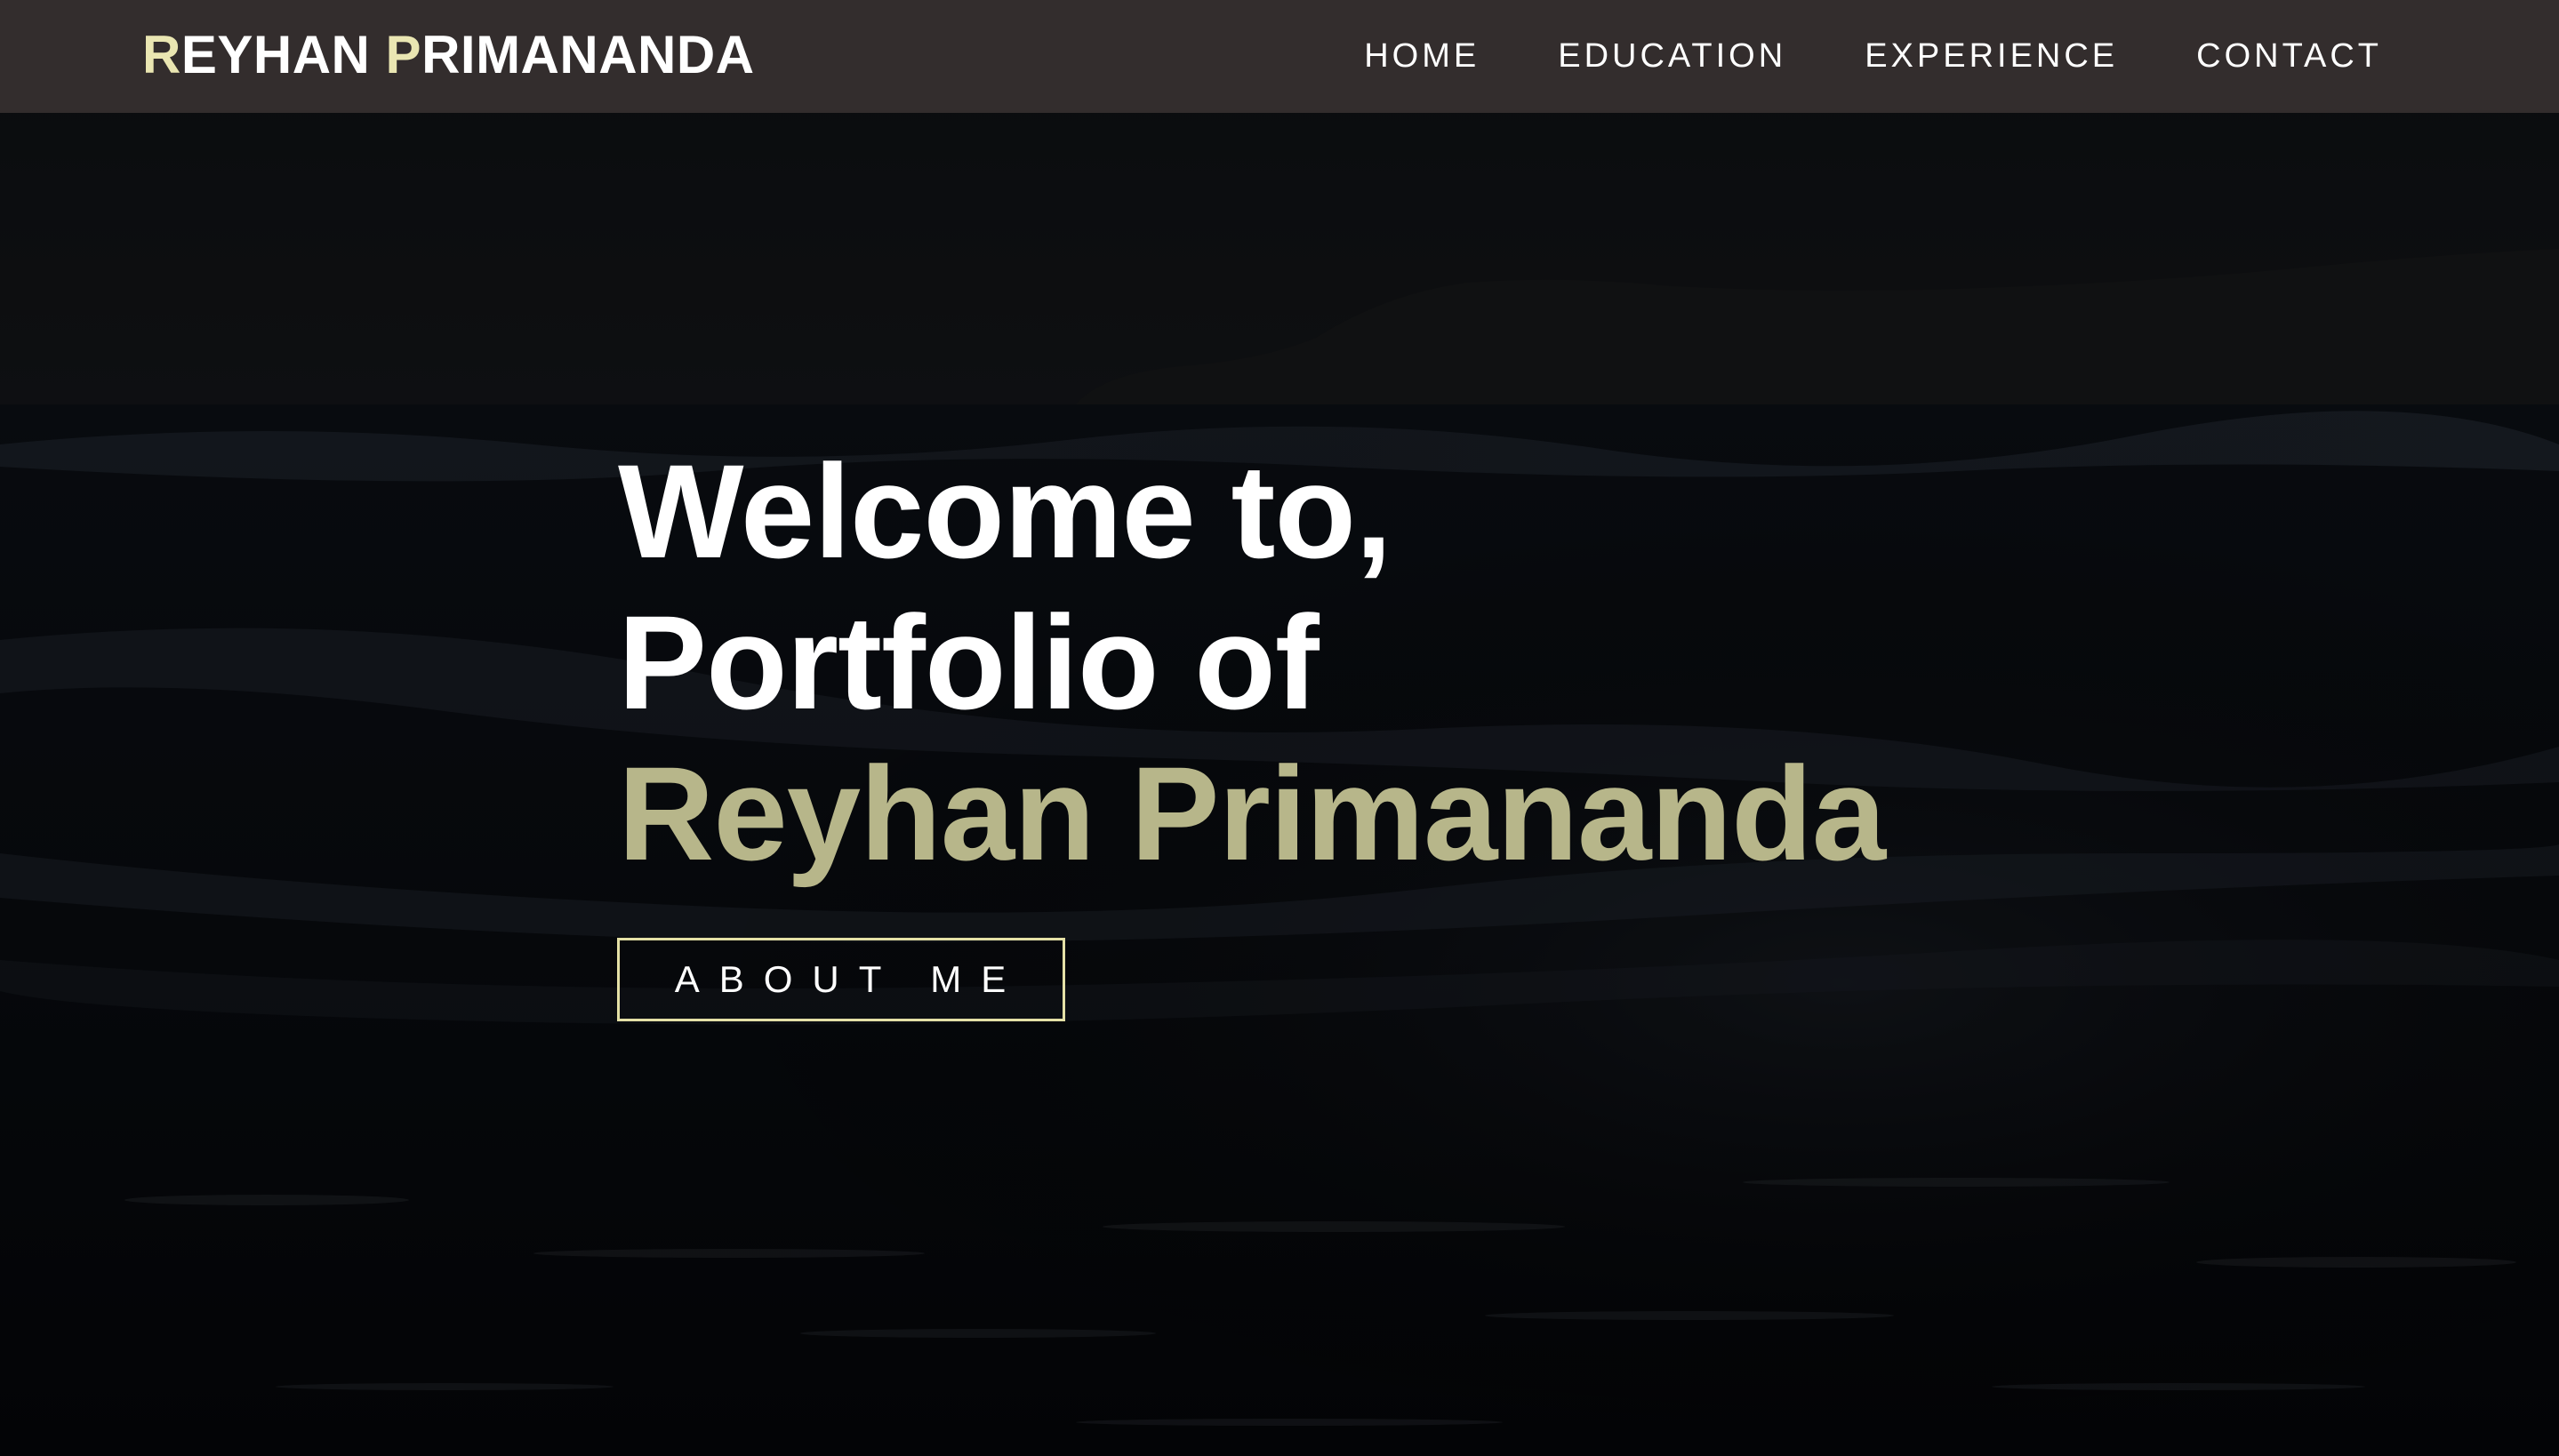  What do you see at coordinates (283, 54) in the screenshot?
I see `brand-first-rest: EYHAN` at bounding box center [283, 54].